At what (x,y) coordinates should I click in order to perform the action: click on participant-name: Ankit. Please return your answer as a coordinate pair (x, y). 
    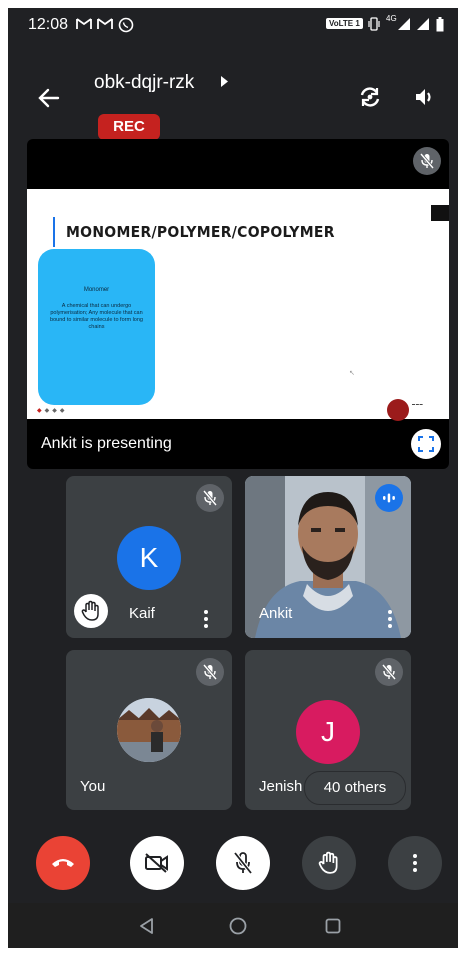
    Looking at the image, I should click on (276, 613).